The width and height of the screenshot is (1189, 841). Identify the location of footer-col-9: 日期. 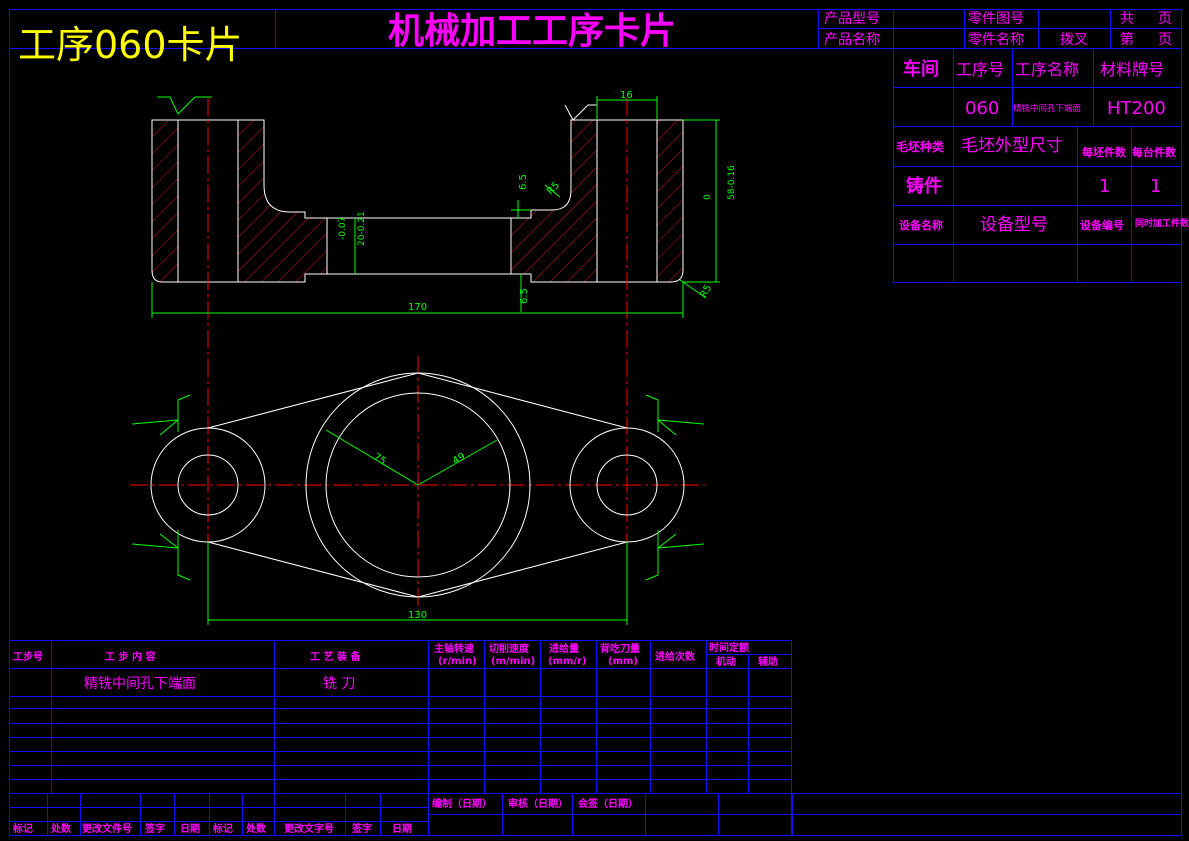
(402, 828).